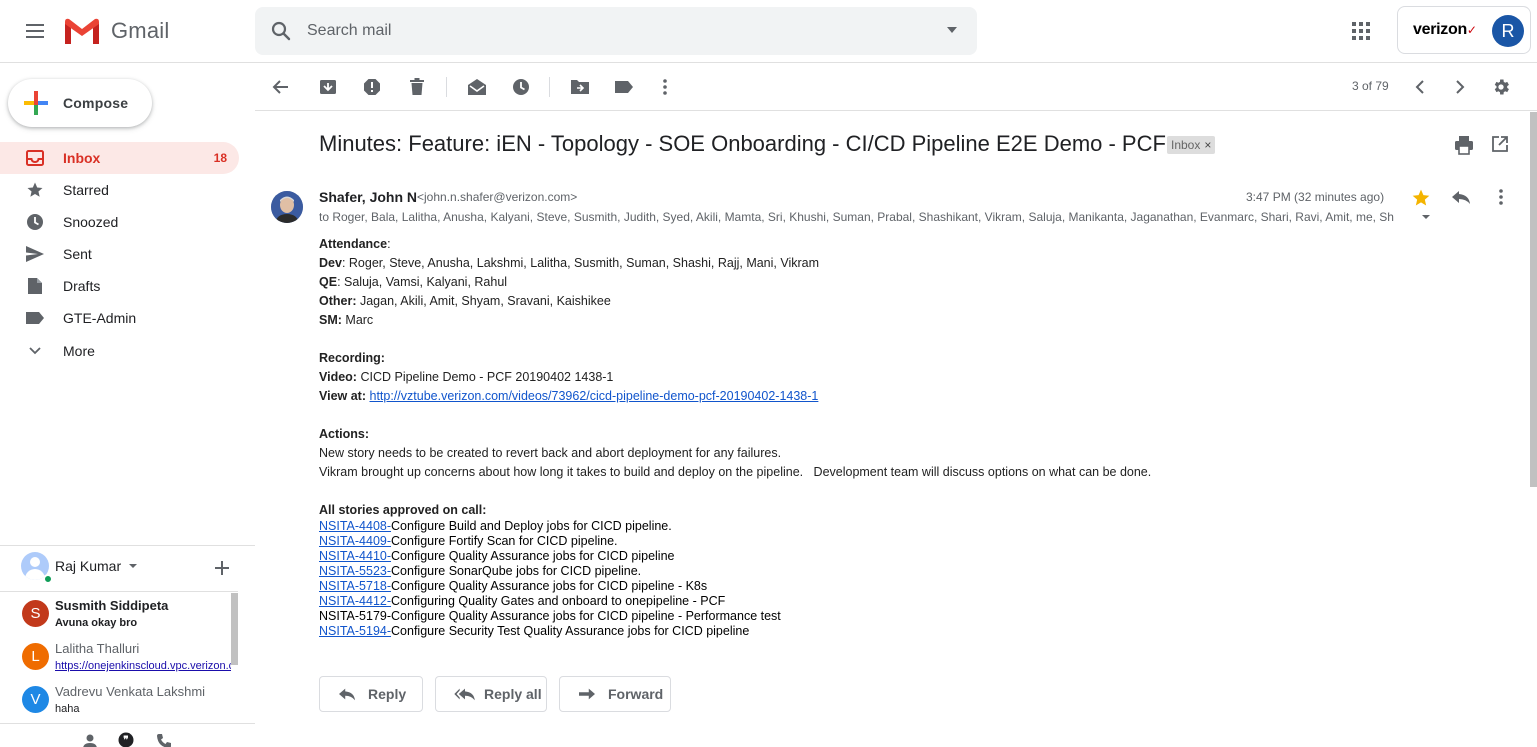 The width and height of the screenshot is (1537, 747). What do you see at coordinates (1421, 199) in the screenshot?
I see `star-icon` at bounding box center [1421, 199].